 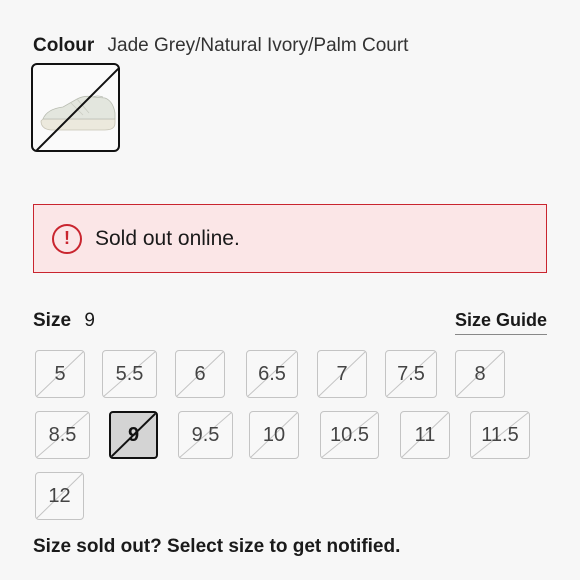 I want to click on size-option-9: 9, so click(x=133, y=435).